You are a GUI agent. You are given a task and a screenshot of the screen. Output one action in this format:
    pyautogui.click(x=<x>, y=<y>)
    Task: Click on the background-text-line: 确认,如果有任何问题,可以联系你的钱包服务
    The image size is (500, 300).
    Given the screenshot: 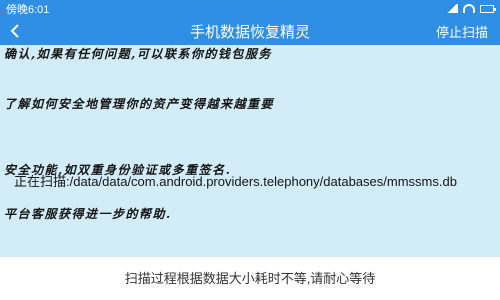 What is the action you would take?
    pyautogui.click(x=138, y=54)
    